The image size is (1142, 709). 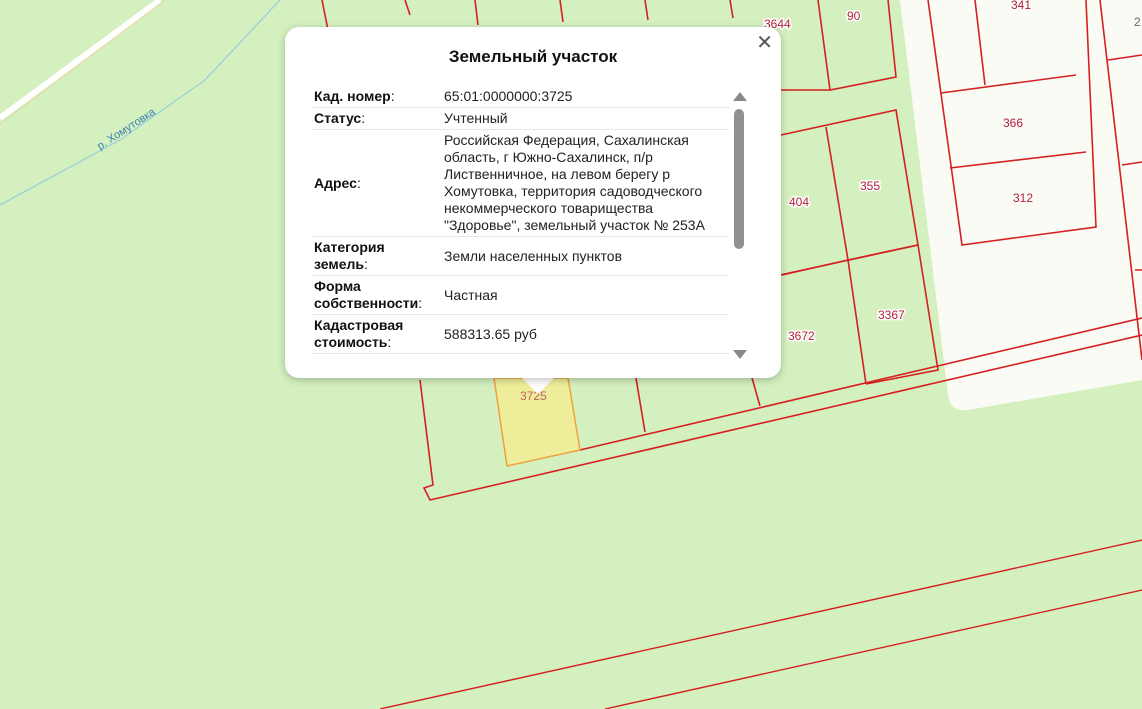 I want to click on road-edge, so click(x=83, y=62).